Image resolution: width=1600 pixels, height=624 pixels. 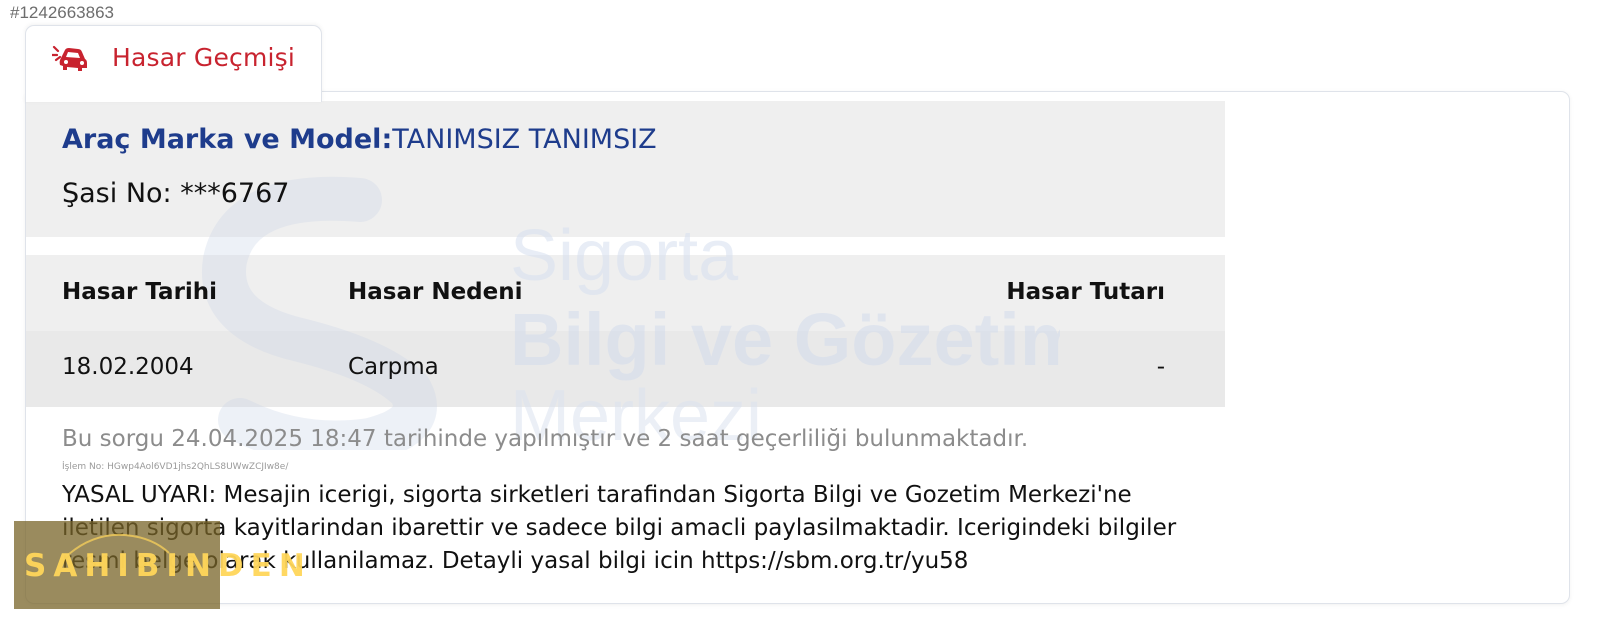 I want to click on chassis-number: Şasi No: ***6767, so click(x=176, y=193).